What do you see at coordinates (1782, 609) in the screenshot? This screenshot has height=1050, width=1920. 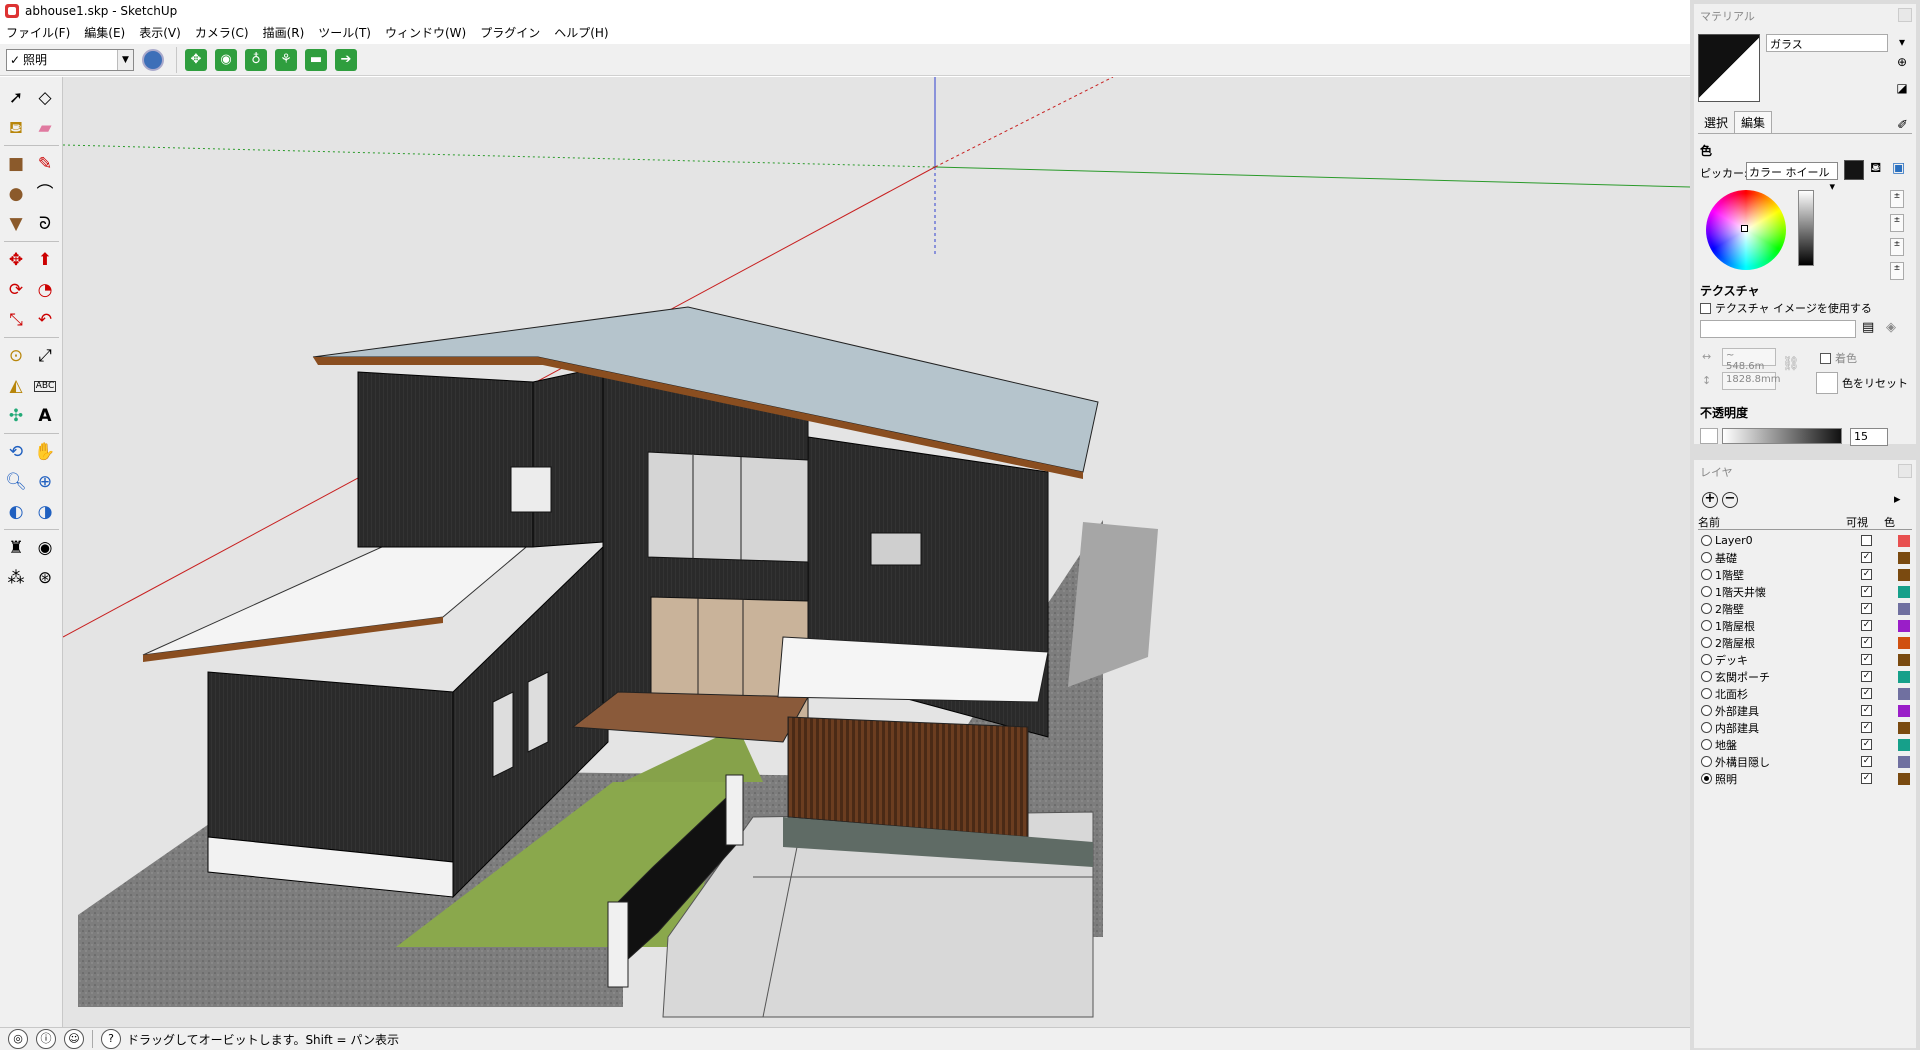 I see `layer-name: 2階壁` at bounding box center [1782, 609].